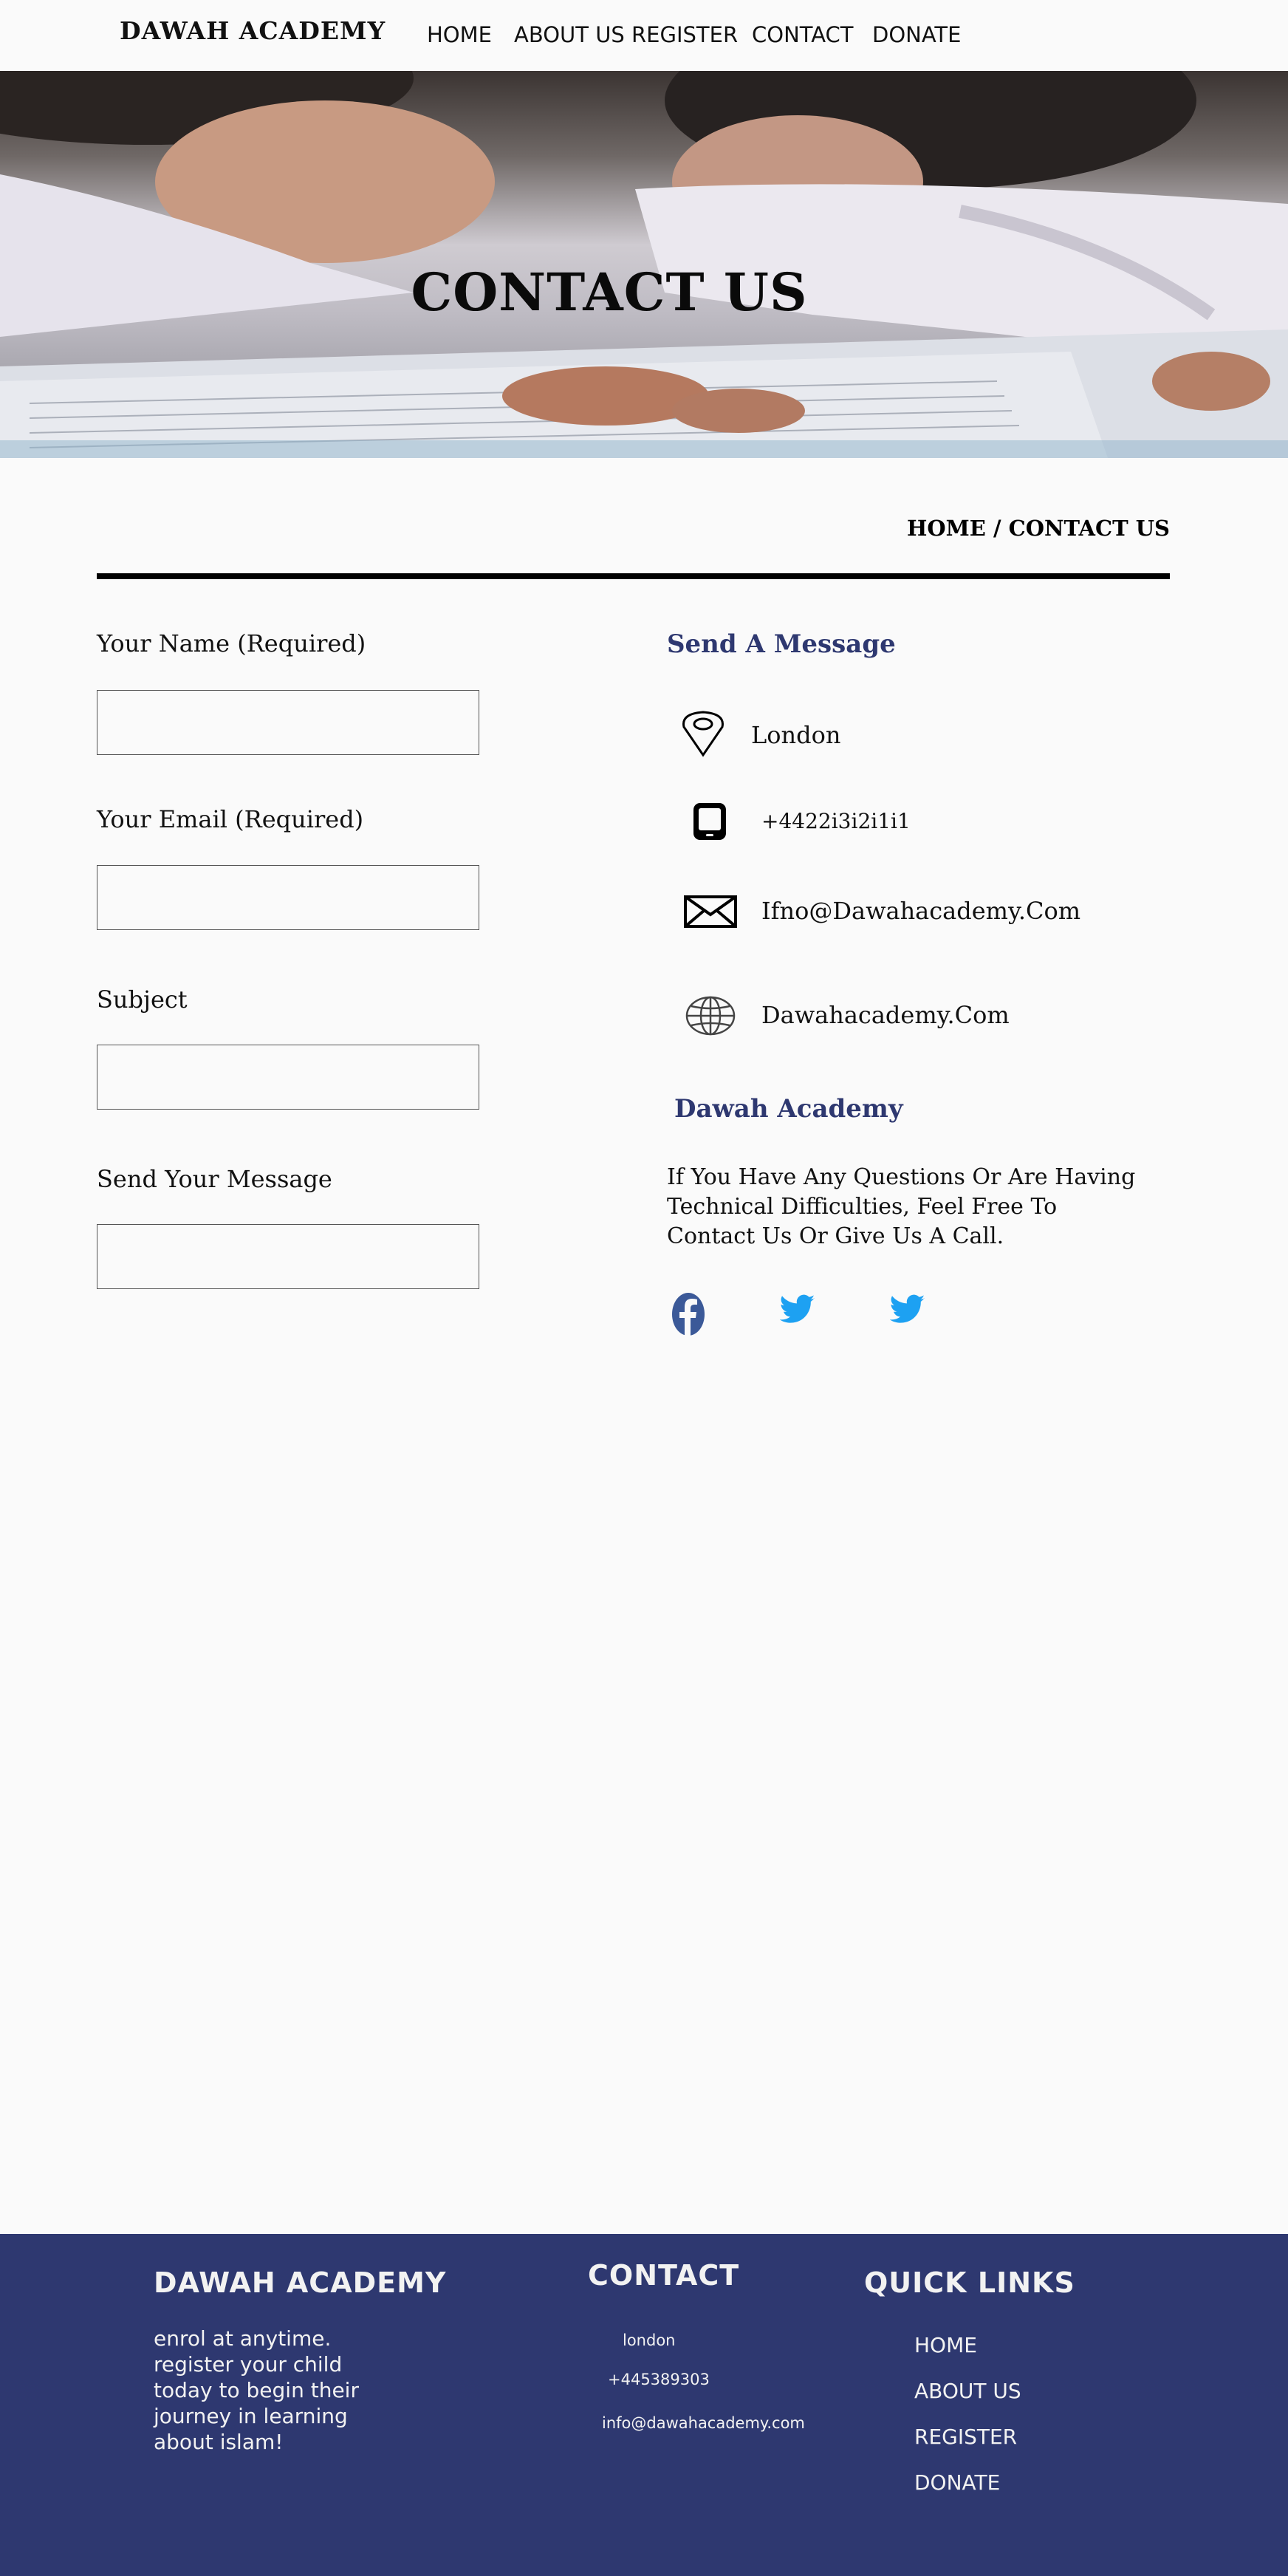 The height and width of the screenshot is (2576, 1288). Describe the element at coordinates (969, 2282) in the screenshot. I see `footer-quick-links-title: QUICK LINKS` at that location.